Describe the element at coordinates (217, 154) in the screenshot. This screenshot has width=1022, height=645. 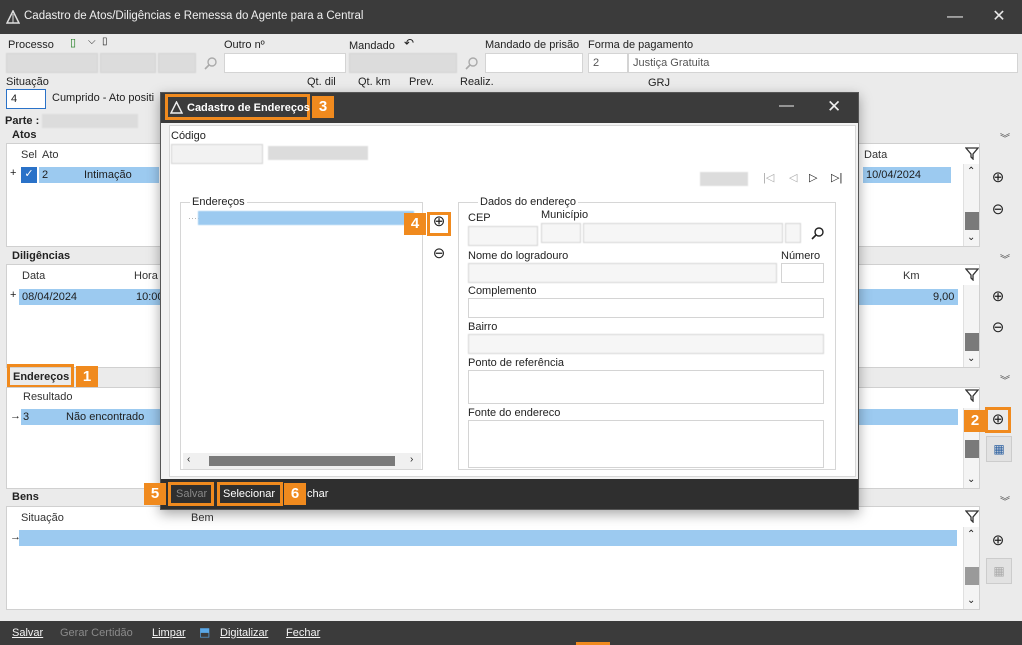
I see `codigo-field` at that location.